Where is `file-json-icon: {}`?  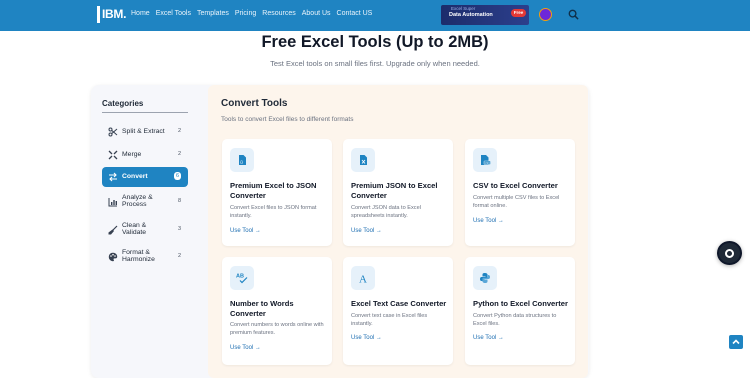 file-json-icon: {} is located at coordinates (242, 160).